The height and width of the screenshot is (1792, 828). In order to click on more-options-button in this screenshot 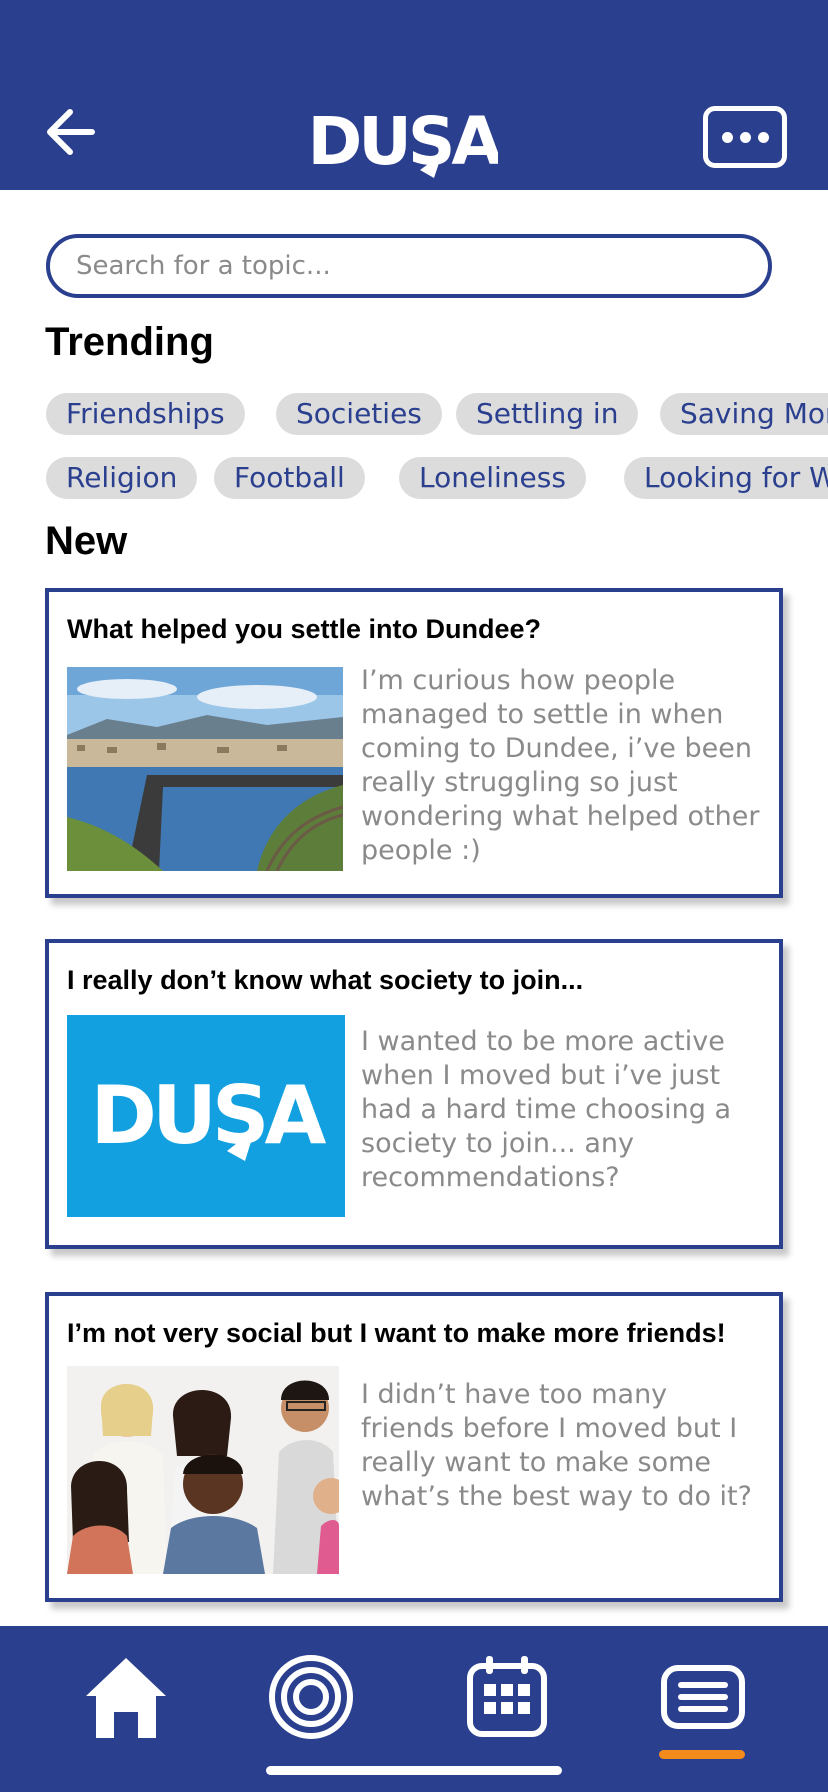, I will do `click(745, 137)`.